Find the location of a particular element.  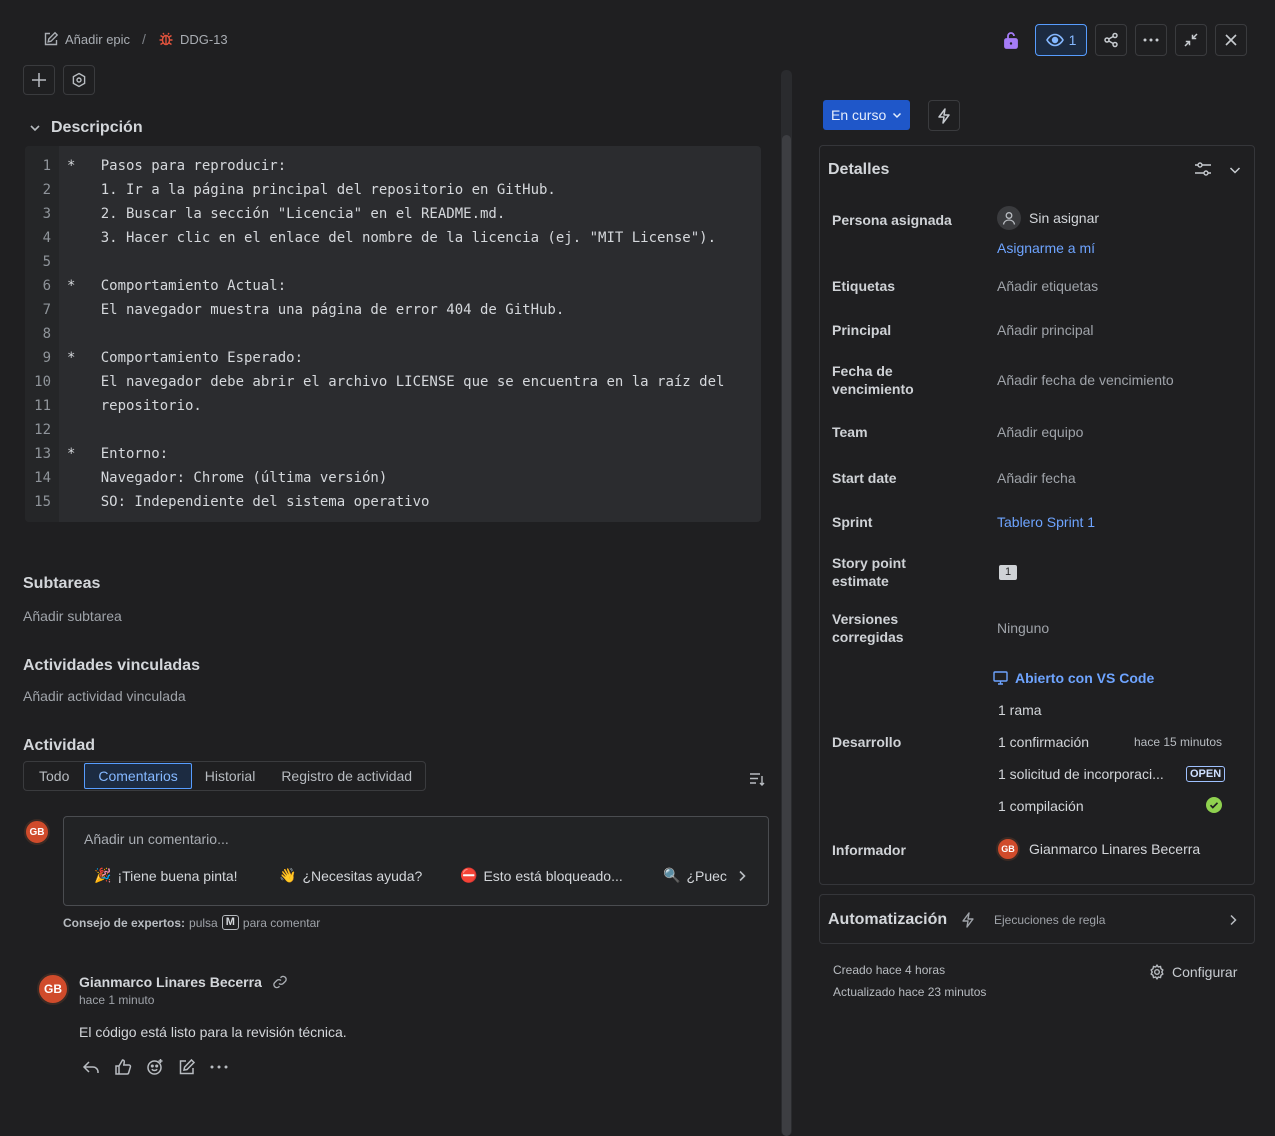

line-number: 13 is located at coordinates (42, 454).